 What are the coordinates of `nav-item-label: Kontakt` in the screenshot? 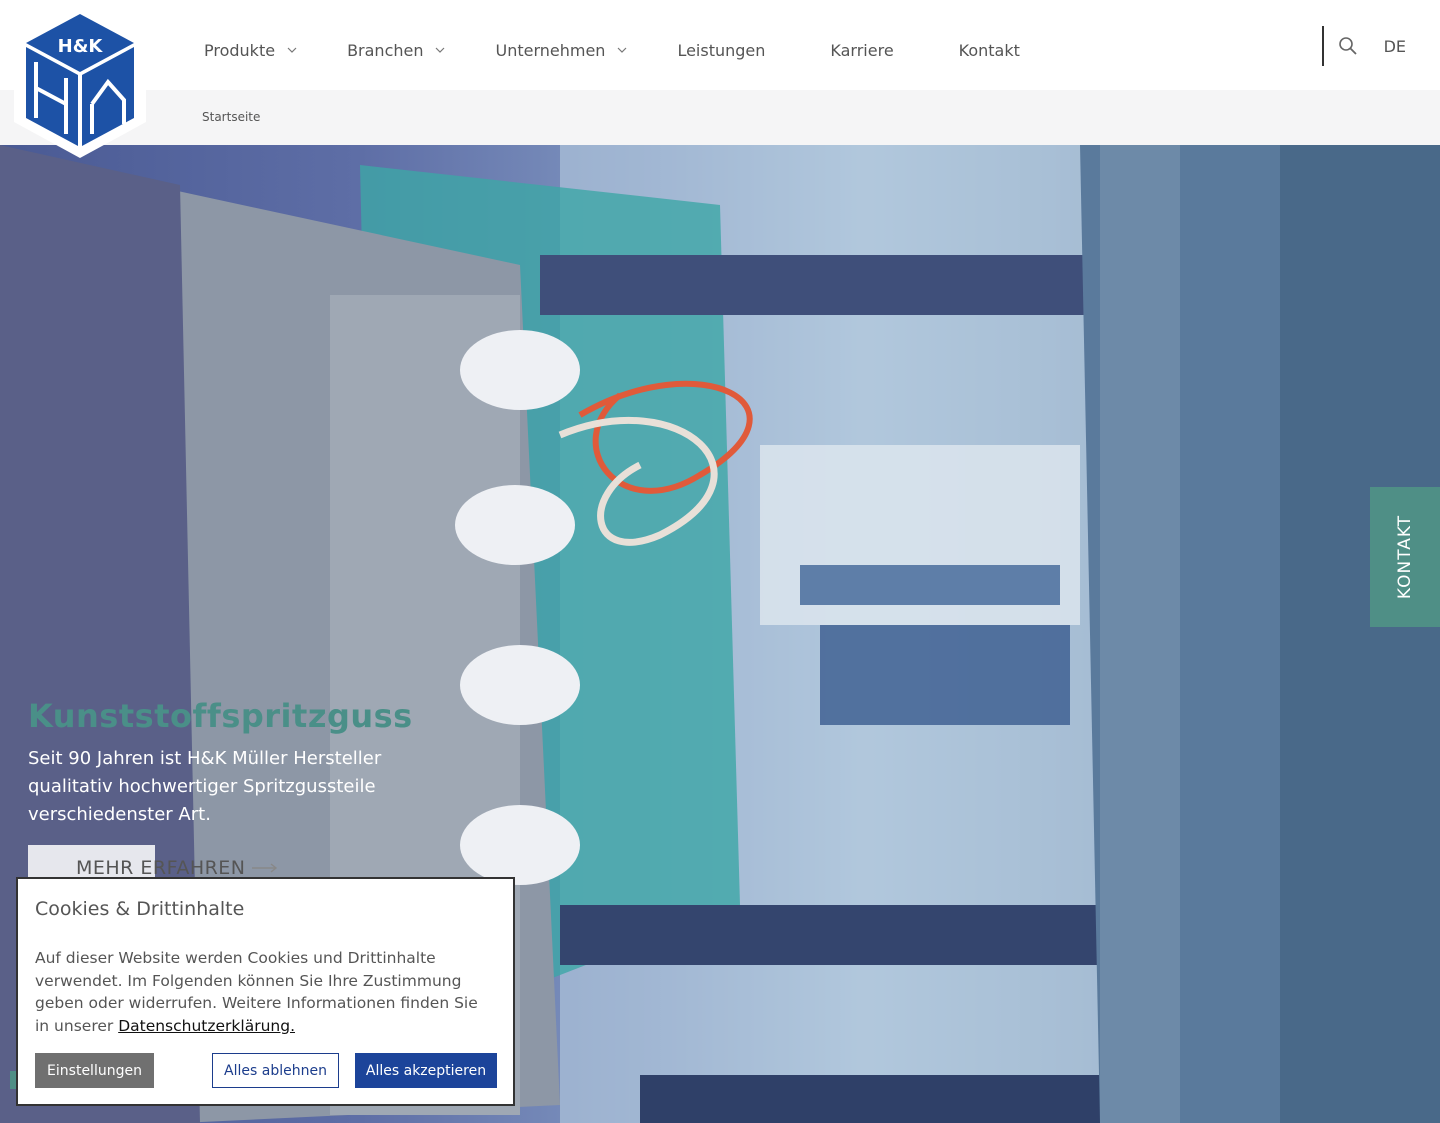 It's located at (989, 50).